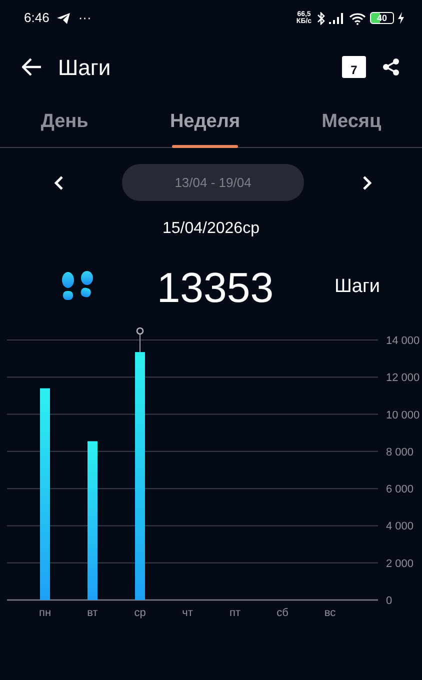  What do you see at coordinates (367, 182) in the screenshot?
I see `next-icon` at bounding box center [367, 182].